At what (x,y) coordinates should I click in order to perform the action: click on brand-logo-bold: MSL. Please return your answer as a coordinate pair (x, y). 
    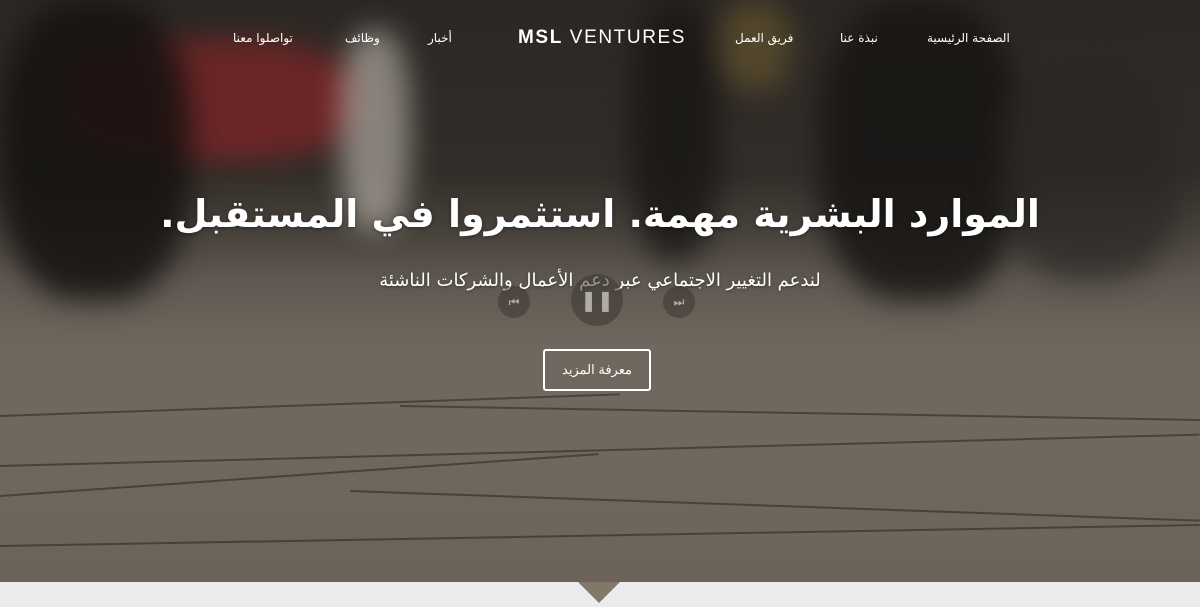
    Looking at the image, I should click on (540, 37).